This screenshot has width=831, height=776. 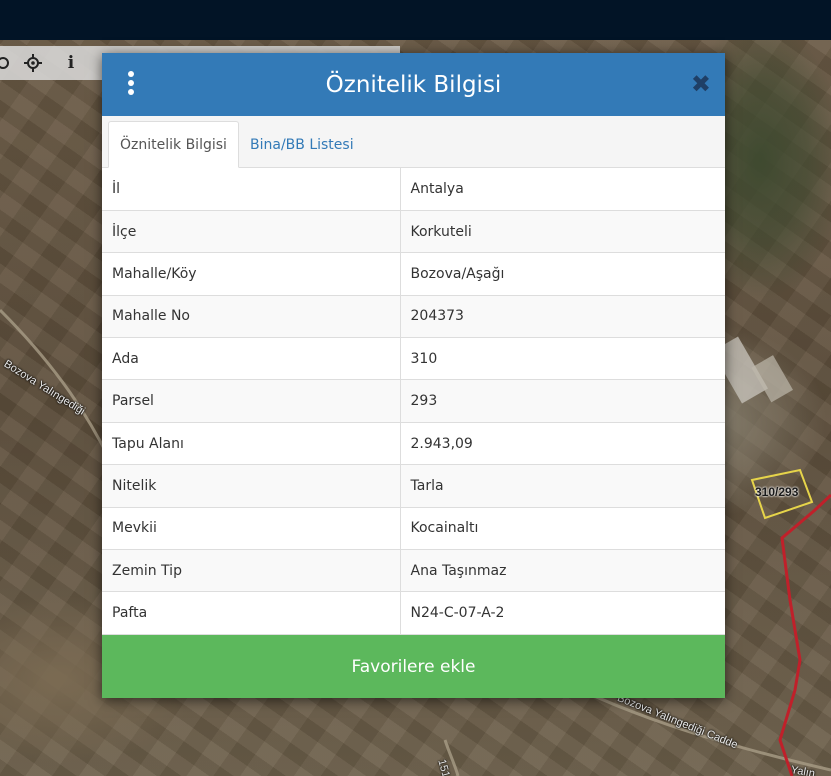 What do you see at coordinates (562, 359) in the screenshot?
I see `attribute-value: 310` at bounding box center [562, 359].